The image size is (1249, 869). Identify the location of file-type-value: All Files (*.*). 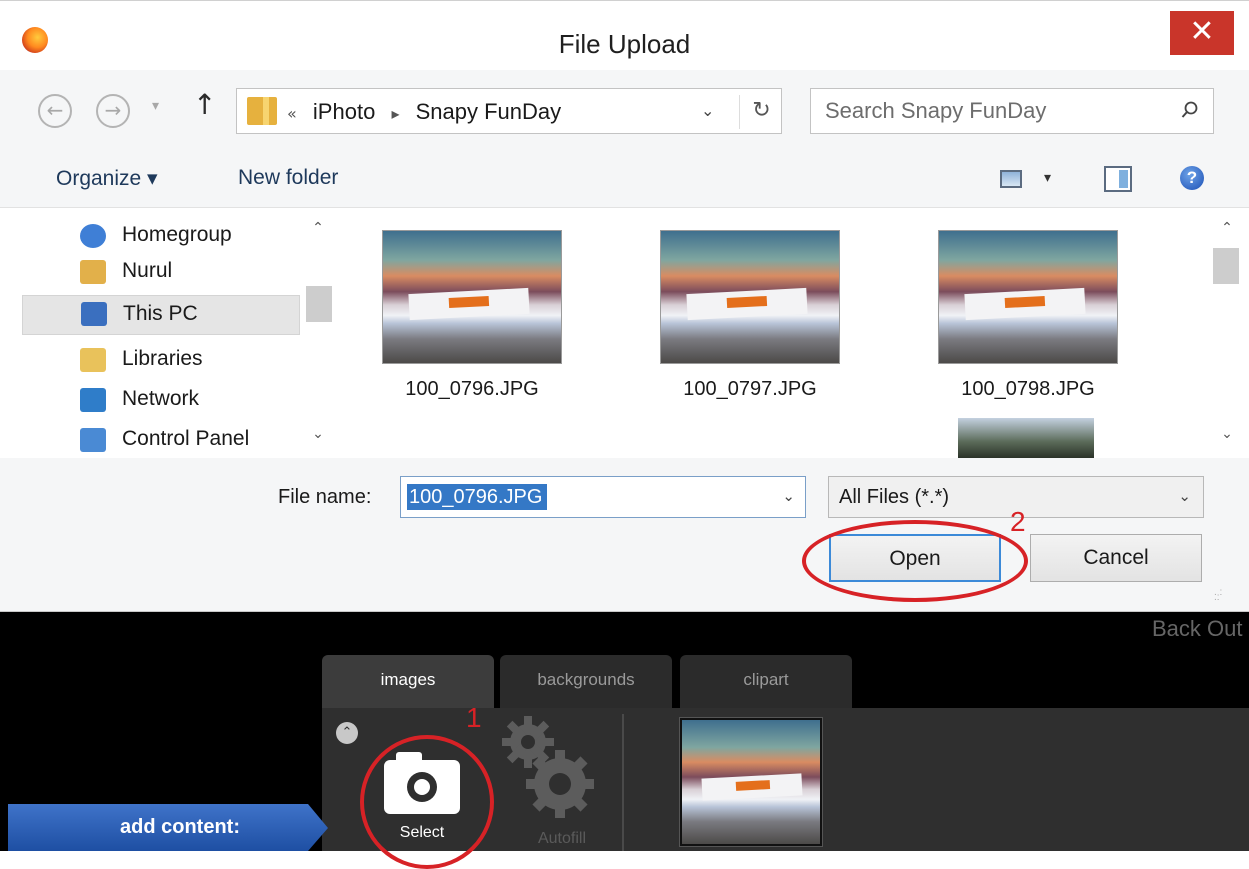
(894, 497).